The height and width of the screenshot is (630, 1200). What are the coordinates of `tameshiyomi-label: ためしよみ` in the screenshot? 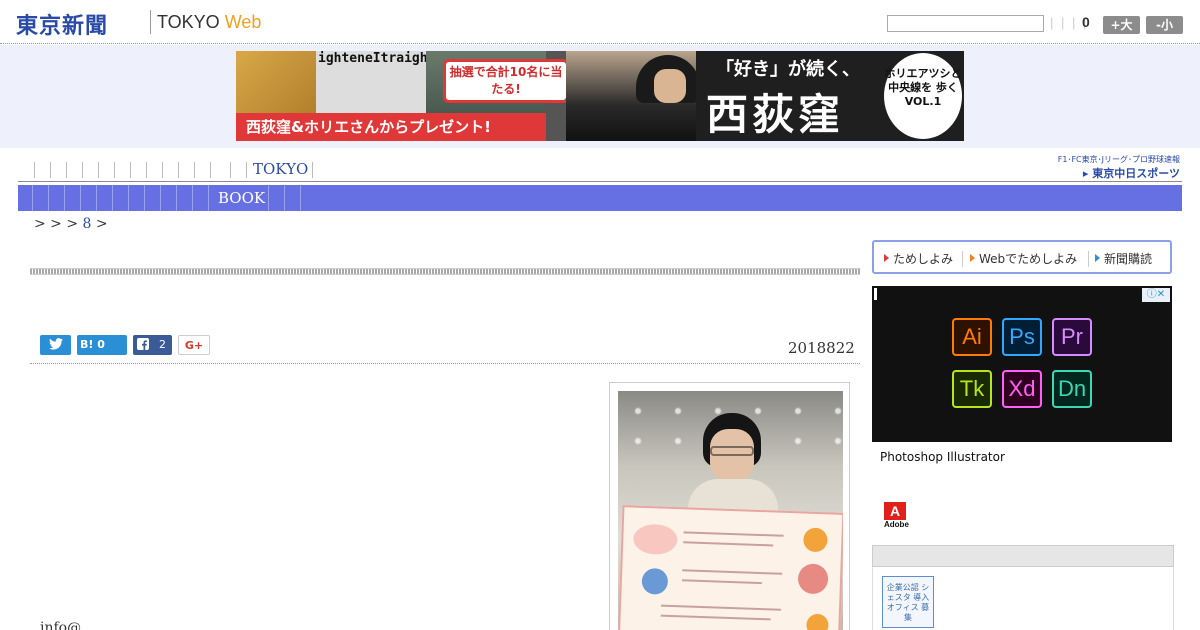 It's located at (923, 259).